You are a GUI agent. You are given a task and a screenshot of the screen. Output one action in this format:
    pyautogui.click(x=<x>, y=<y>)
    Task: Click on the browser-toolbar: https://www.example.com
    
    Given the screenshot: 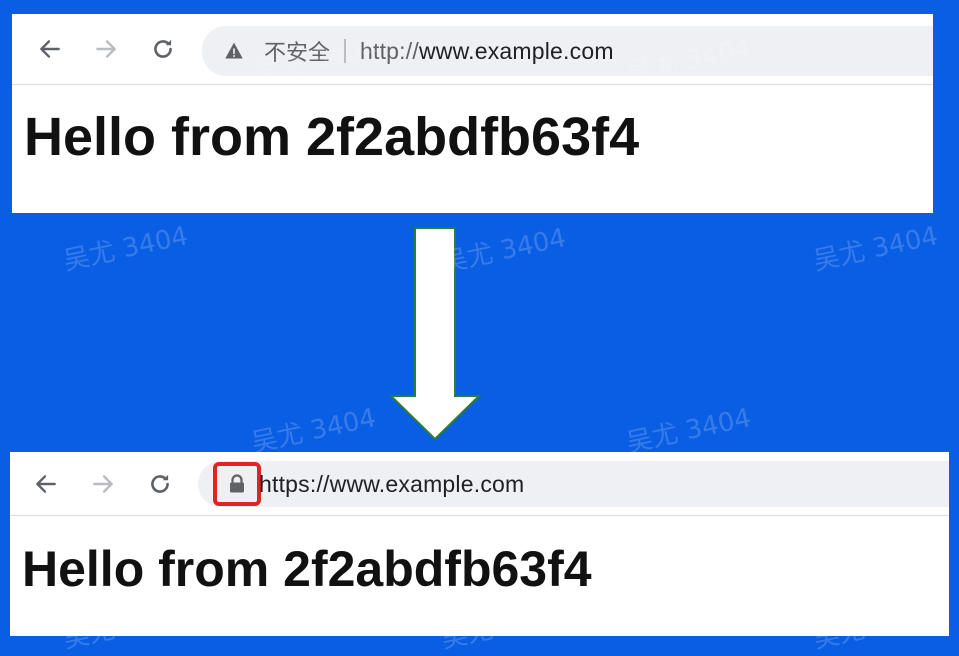 What is the action you would take?
    pyautogui.click(x=479, y=484)
    